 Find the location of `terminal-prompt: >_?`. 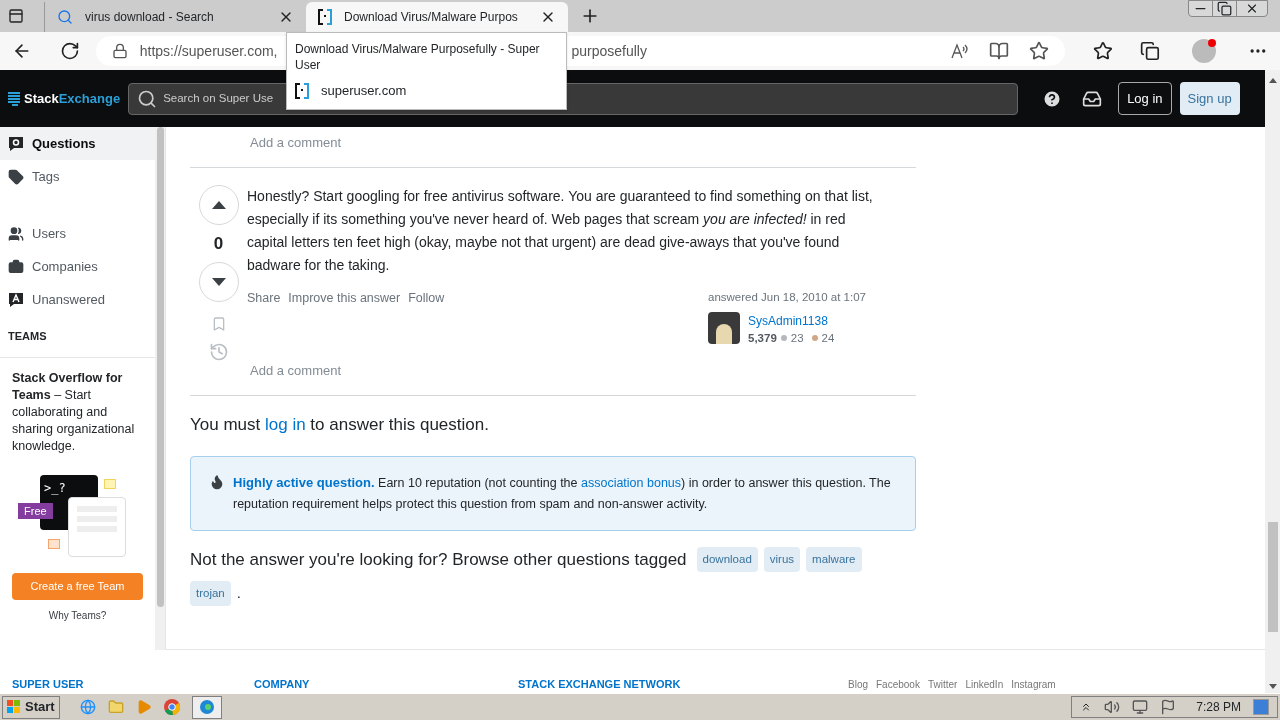

terminal-prompt: >_? is located at coordinates (55, 487).